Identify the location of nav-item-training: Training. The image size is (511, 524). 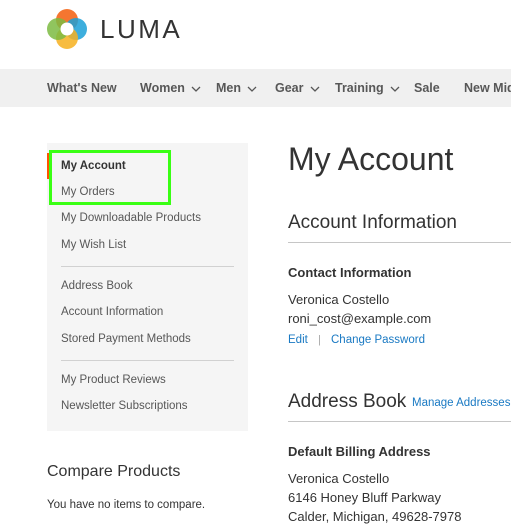
(367, 88).